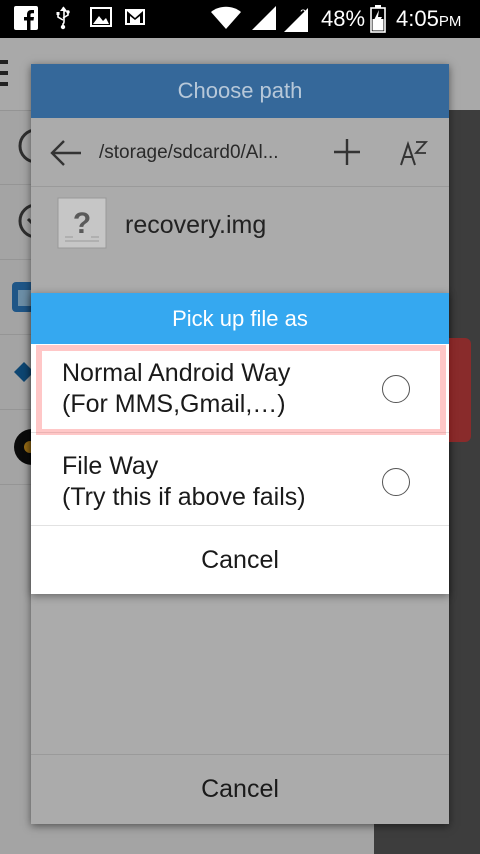 The image size is (480, 854). I want to click on signal-badge: 2, so click(303, 14).